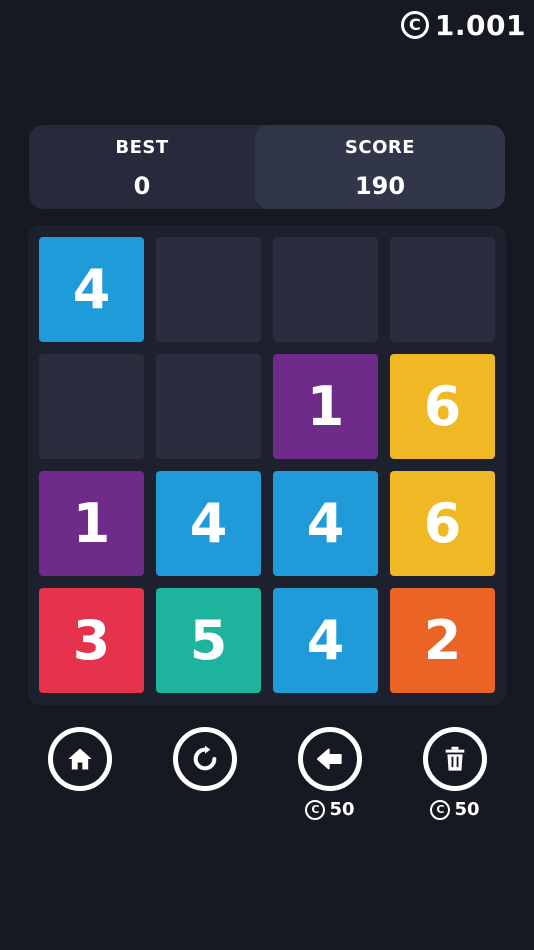 This screenshot has height=950, width=534. Describe the element at coordinates (342, 809) in the screenshot. I see `undo-cost-value: 50` at that location.